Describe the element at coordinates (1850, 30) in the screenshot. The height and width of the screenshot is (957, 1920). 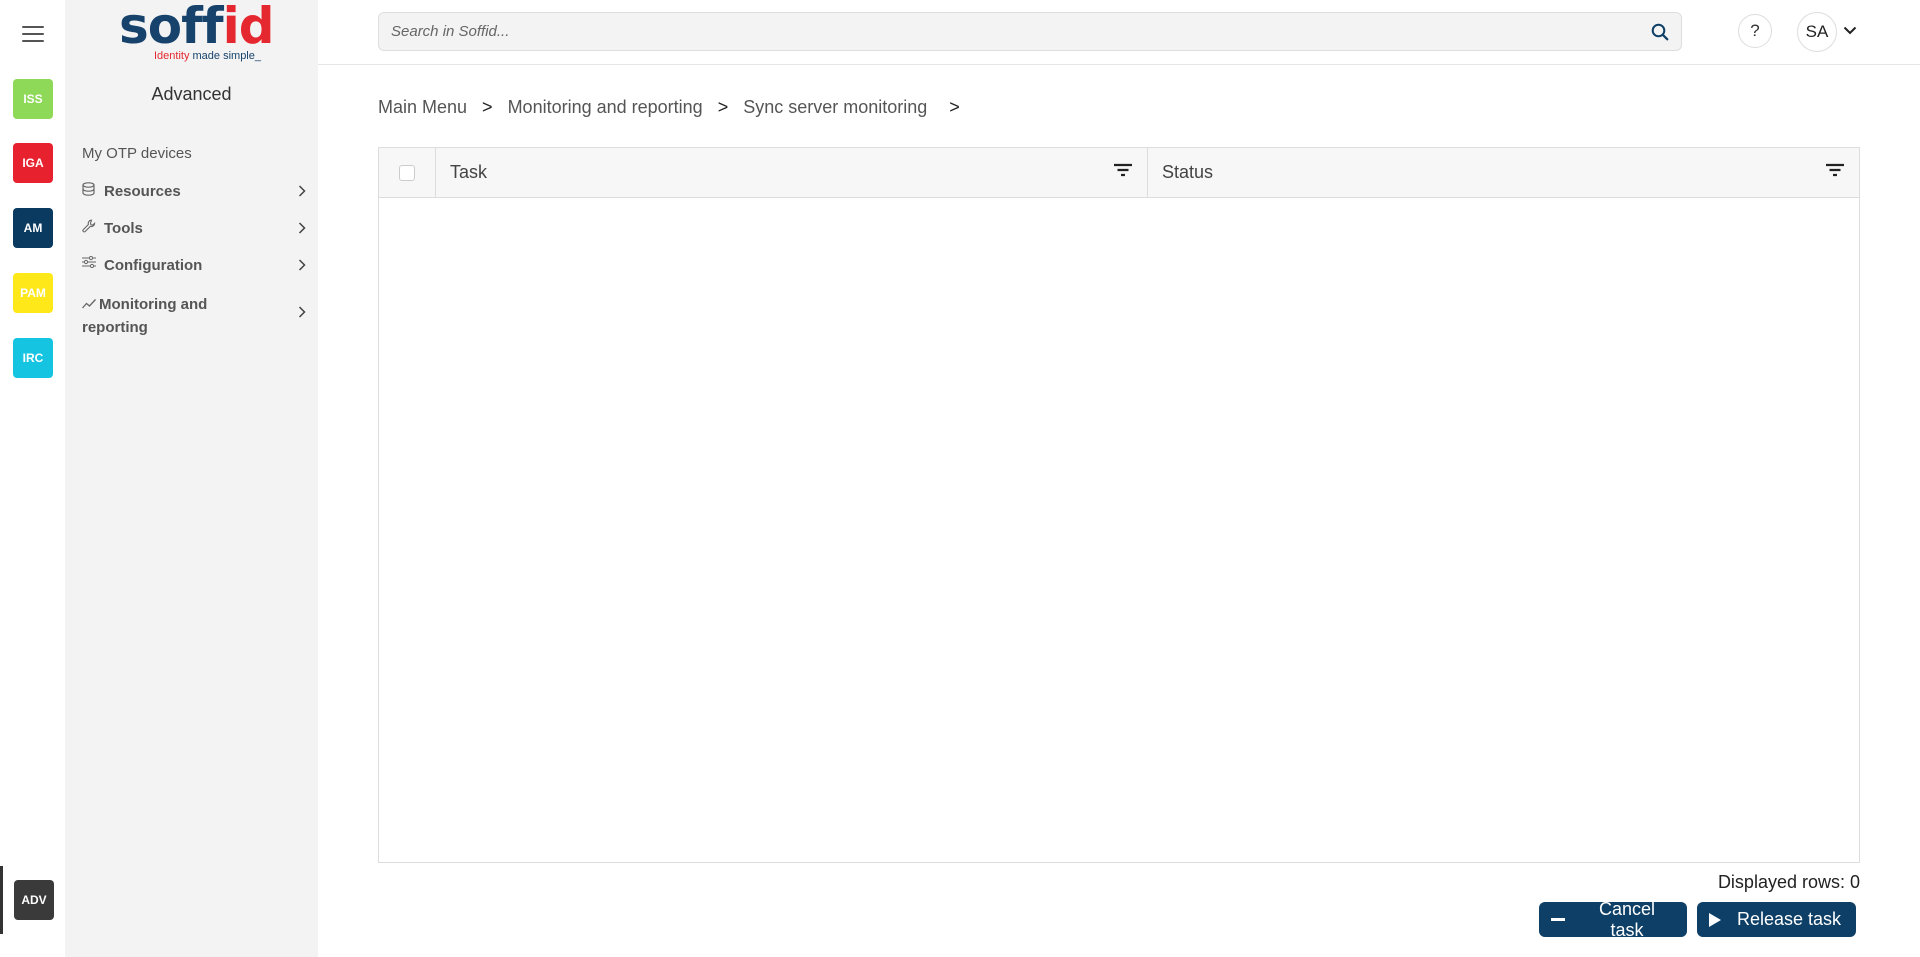
I see `chevron-down-icon` at that location.